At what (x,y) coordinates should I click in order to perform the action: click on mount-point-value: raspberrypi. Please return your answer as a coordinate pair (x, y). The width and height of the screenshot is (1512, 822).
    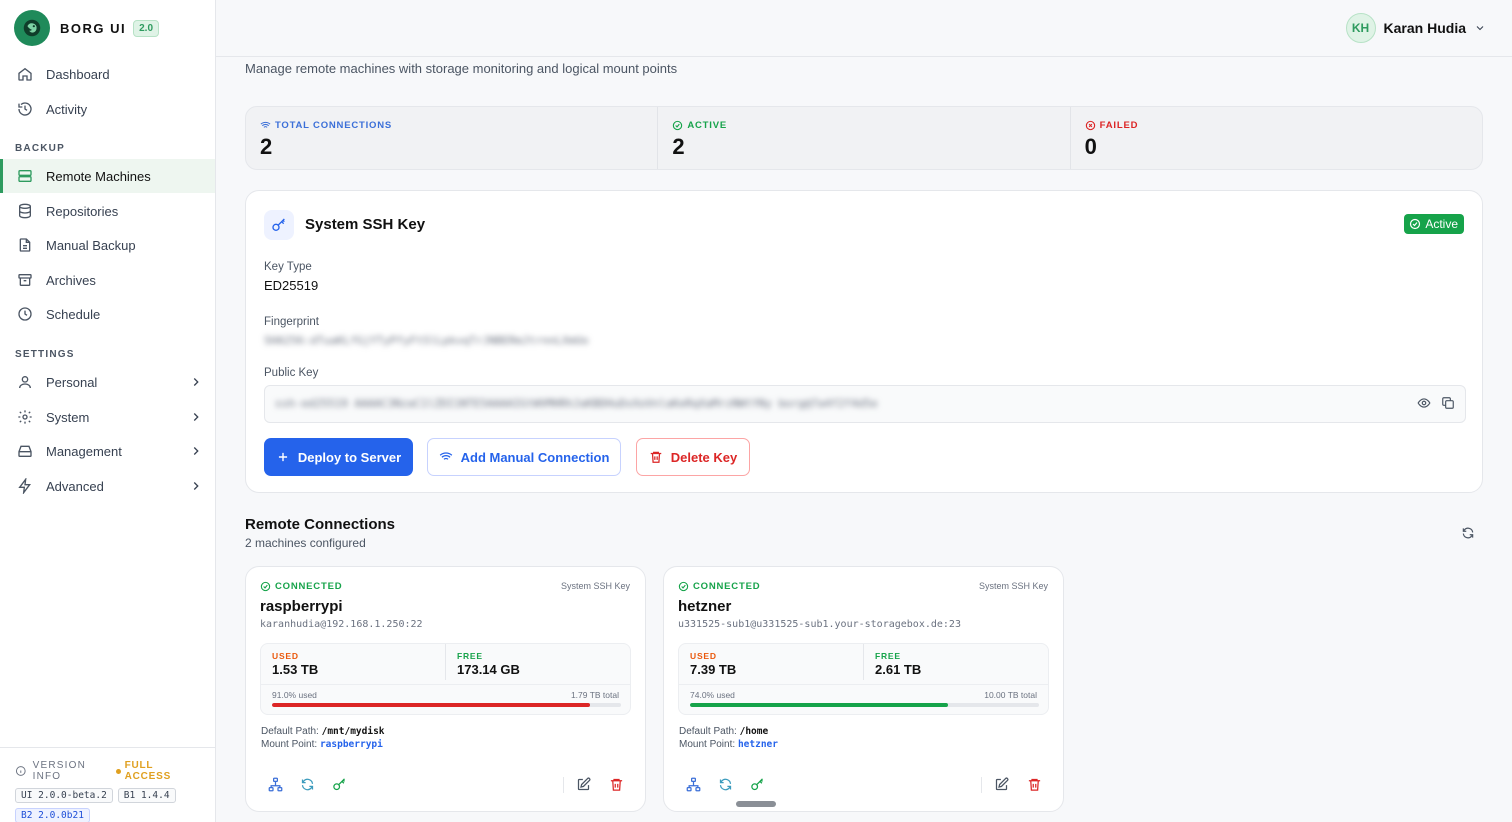
    Looking at the image, I should click on (351, 744).